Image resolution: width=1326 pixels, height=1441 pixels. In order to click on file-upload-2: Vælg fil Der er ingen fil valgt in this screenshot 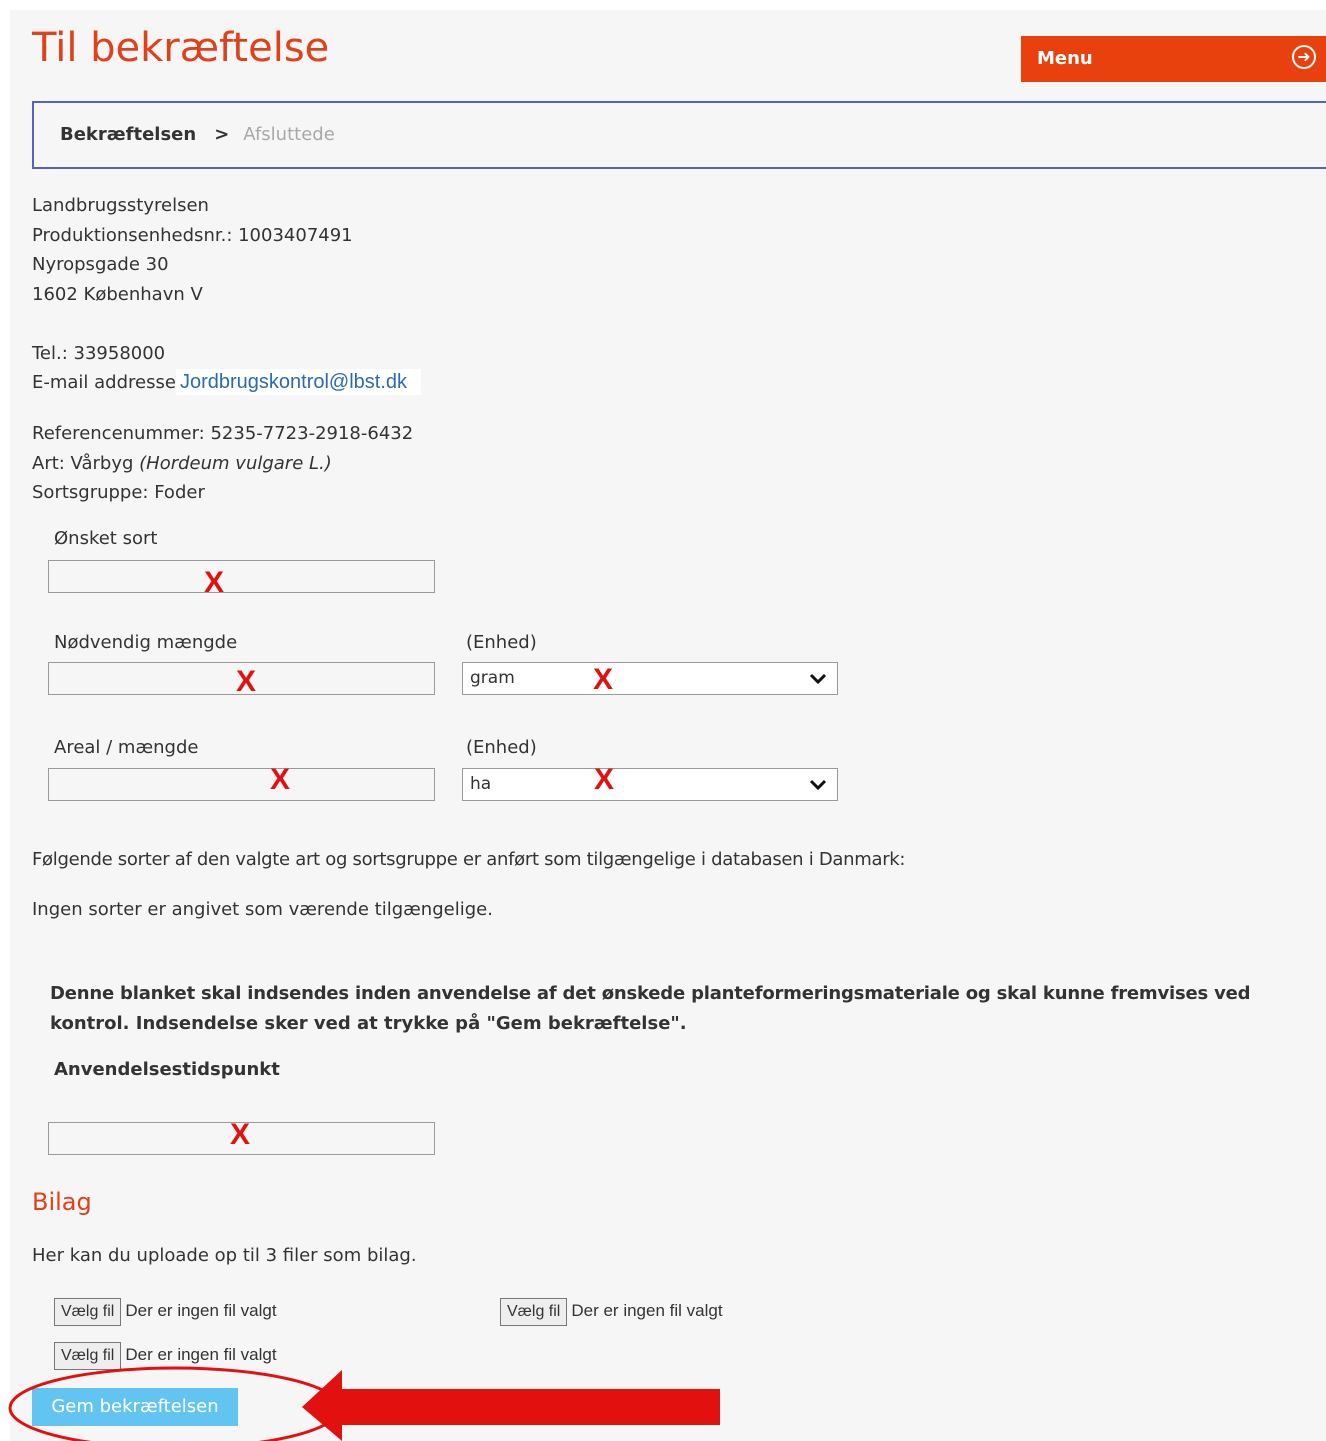, I will do `click(611, 1312)`.